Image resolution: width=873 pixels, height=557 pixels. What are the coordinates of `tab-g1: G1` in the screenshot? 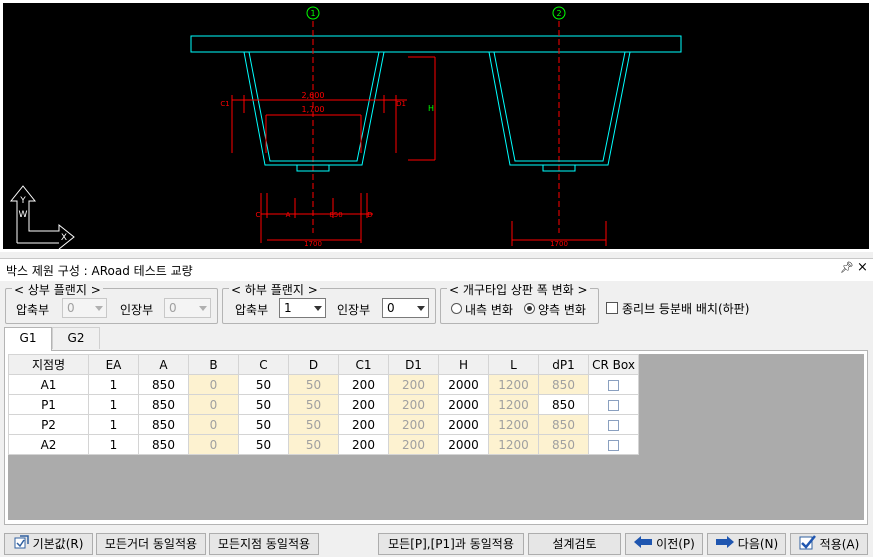 It's located at (28, 339).